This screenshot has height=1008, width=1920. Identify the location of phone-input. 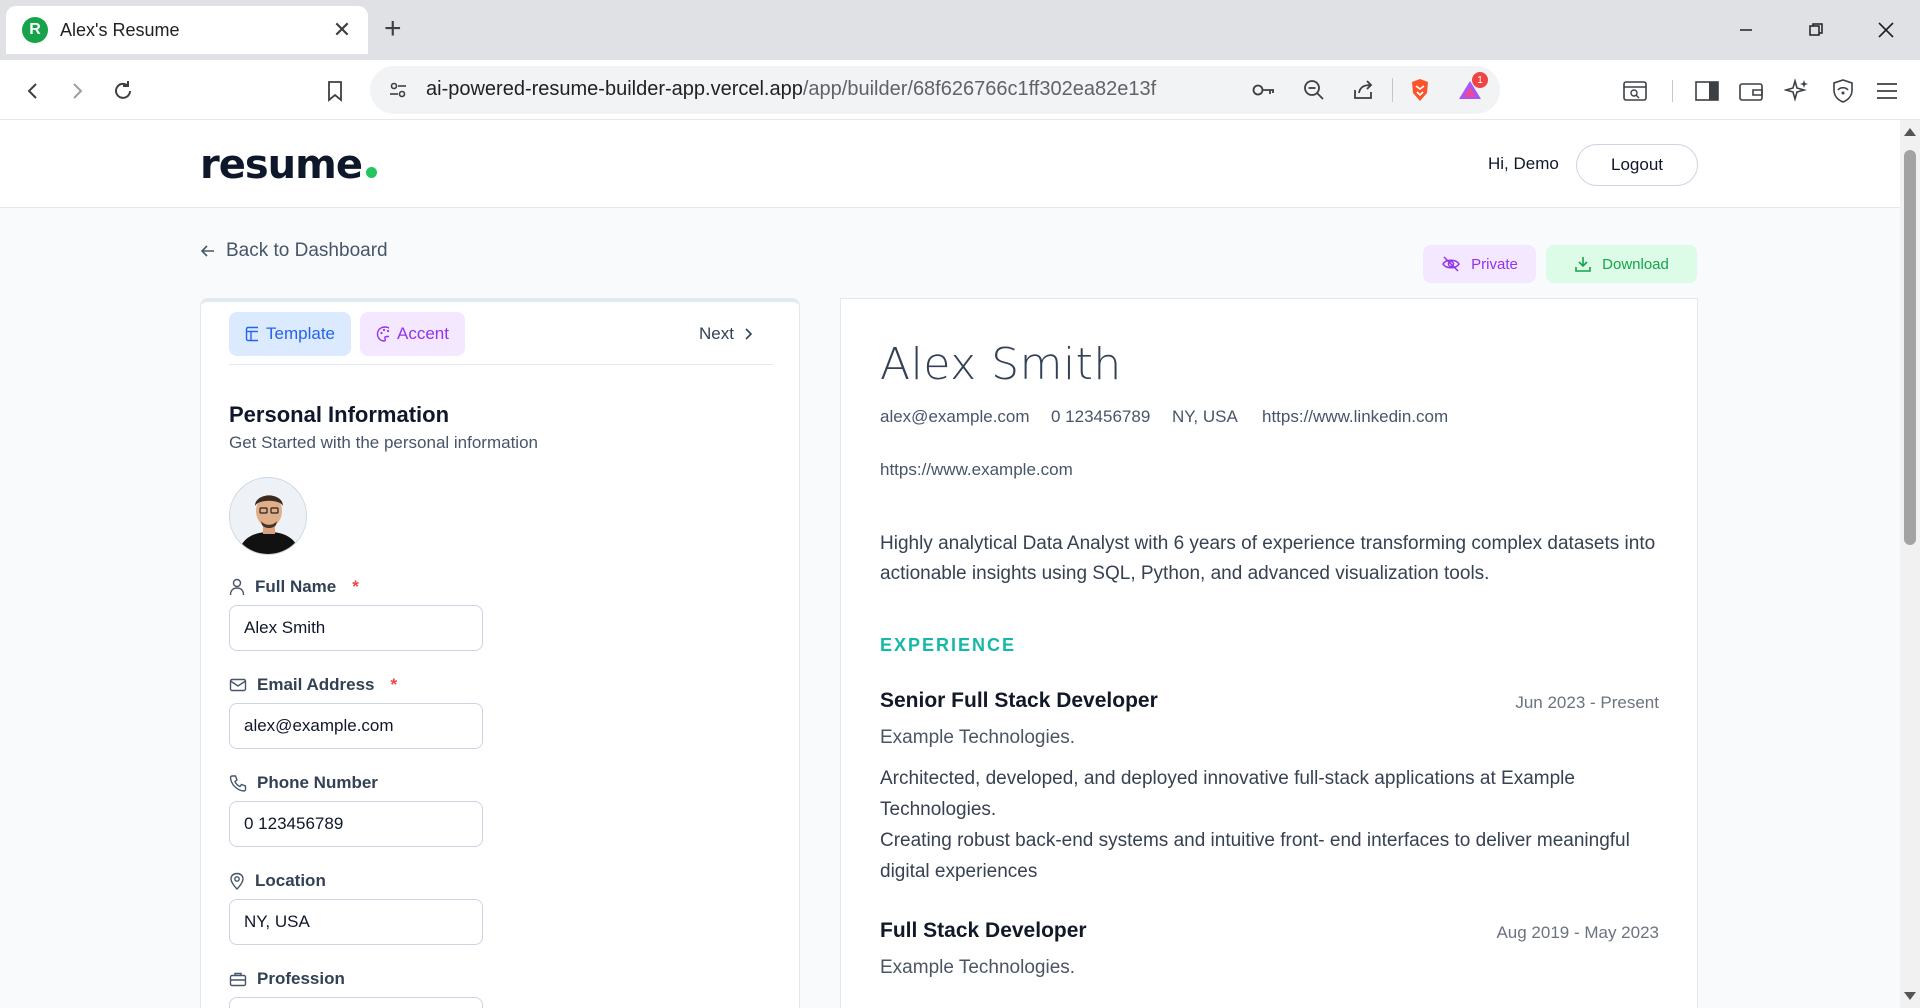
(356, 824).